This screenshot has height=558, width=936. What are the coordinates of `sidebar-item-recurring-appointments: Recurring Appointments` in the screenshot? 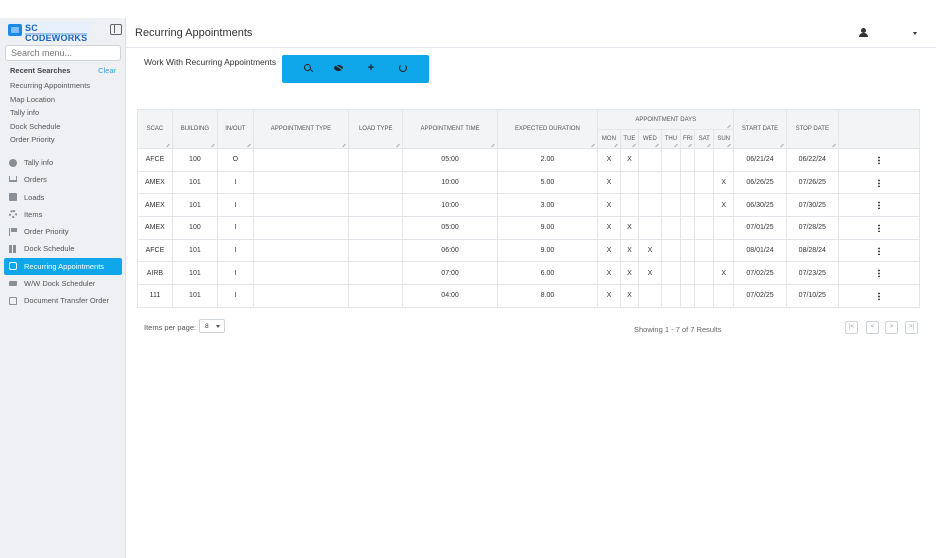 It's located at (63, 266).